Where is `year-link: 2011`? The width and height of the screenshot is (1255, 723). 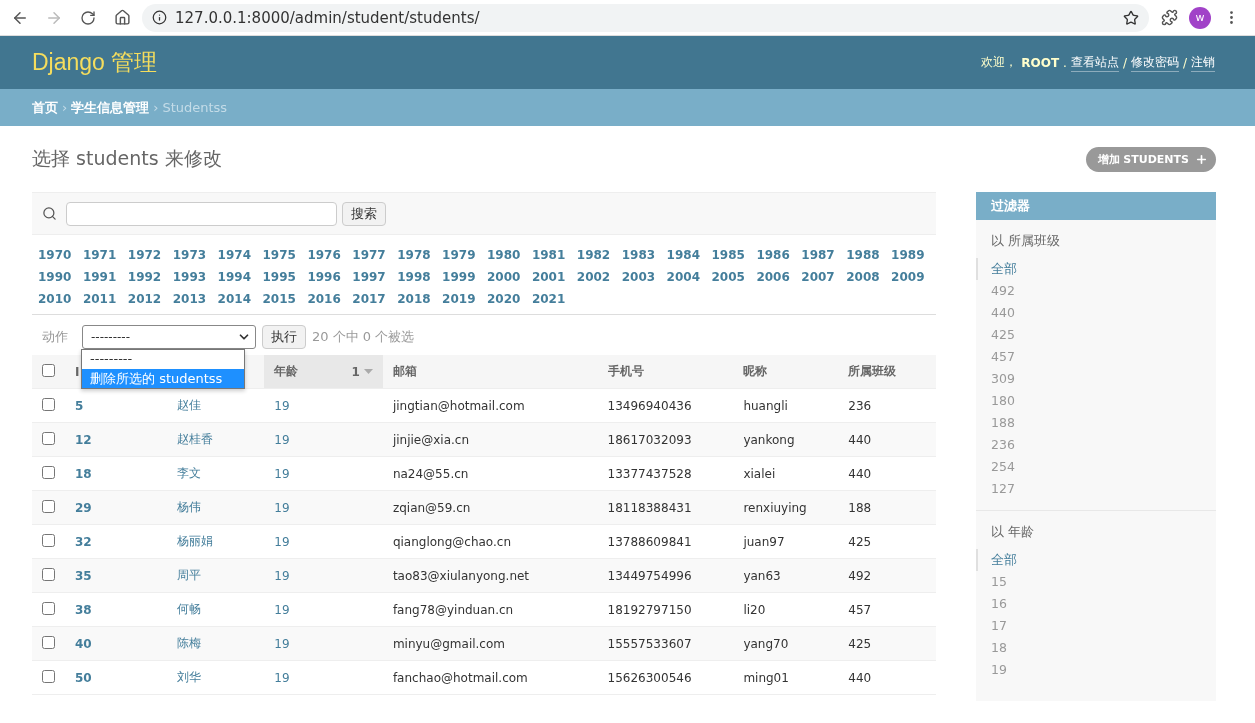 year-link: 2011 is located at coordinates (105, 299).